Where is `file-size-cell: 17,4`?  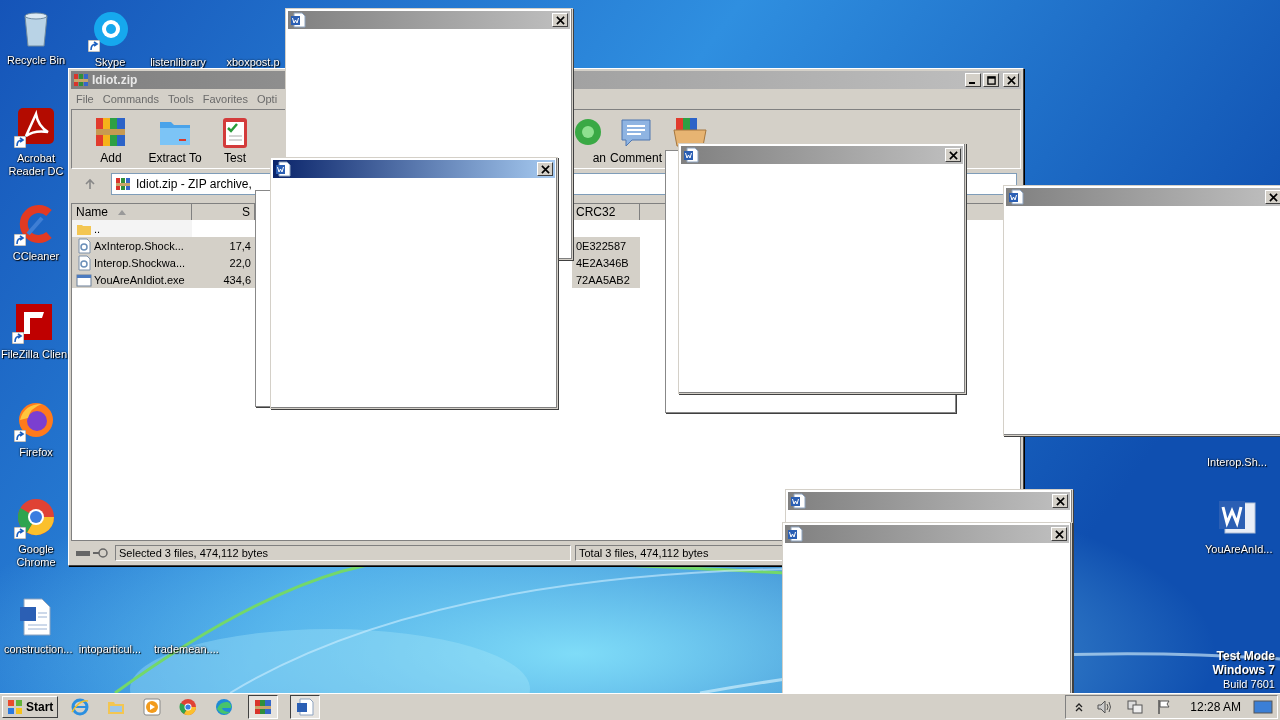
file-size-cell: 17,4 is located at coordinates (240, 245).